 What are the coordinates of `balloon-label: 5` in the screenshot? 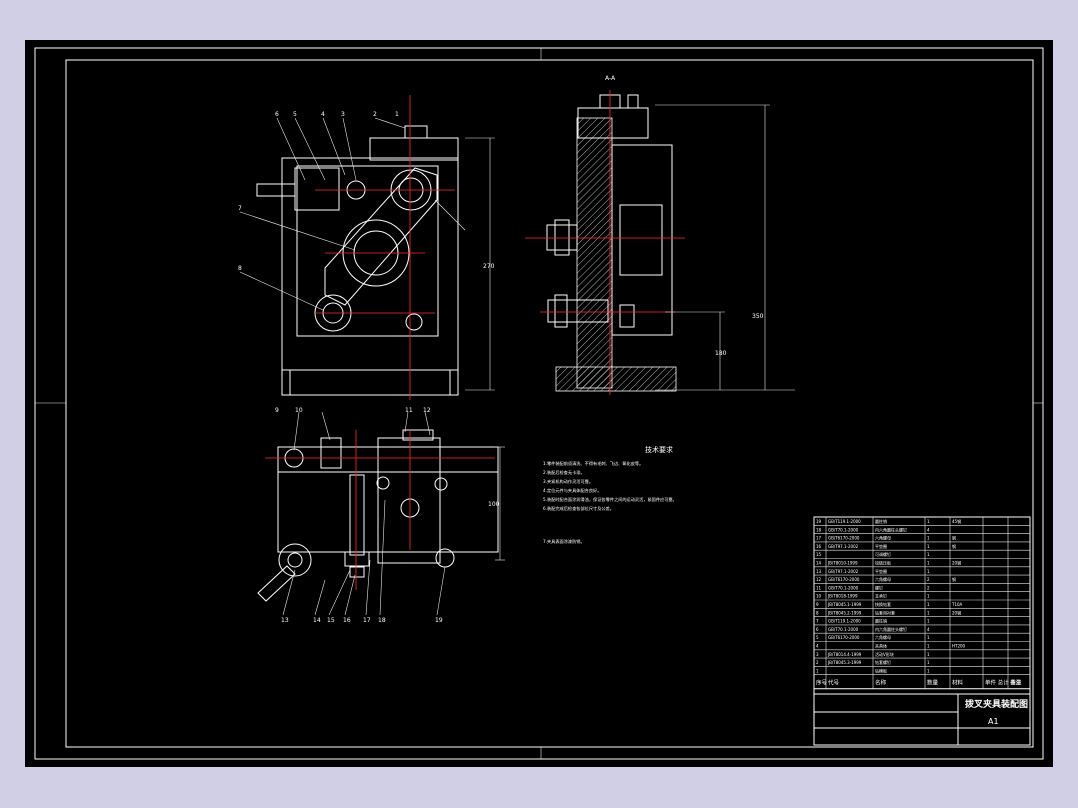 It's located at (295, 114).